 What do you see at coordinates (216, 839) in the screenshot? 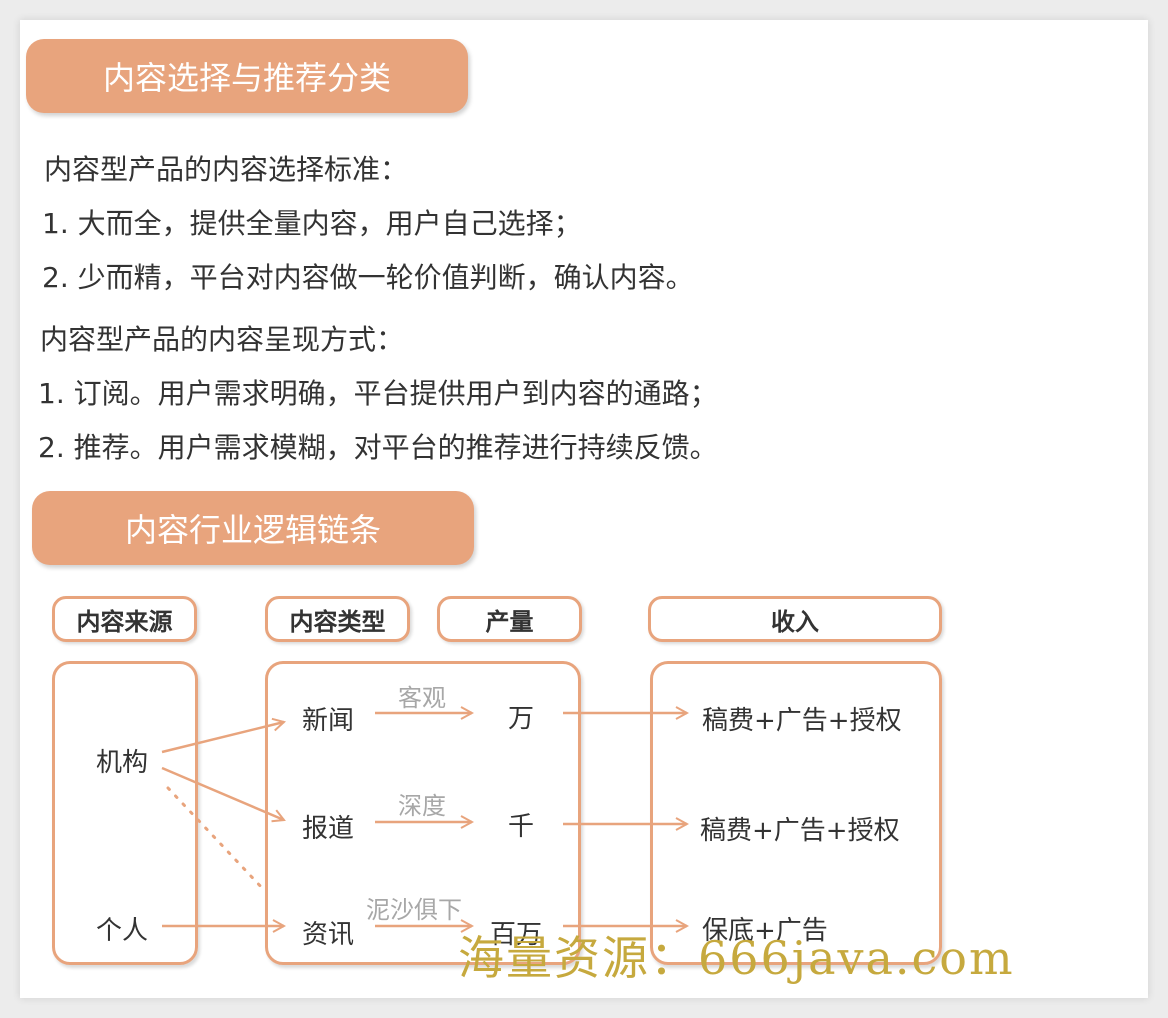
I see `arrow-org-to-info-dotted` at bounding box center [216, 839].